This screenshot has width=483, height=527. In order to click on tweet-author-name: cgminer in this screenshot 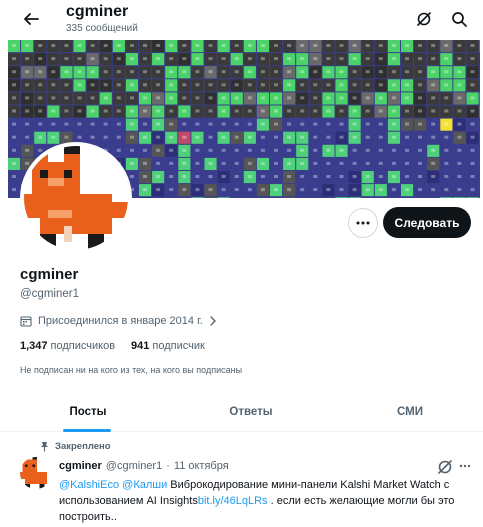, I will do `click(80, 466)`.